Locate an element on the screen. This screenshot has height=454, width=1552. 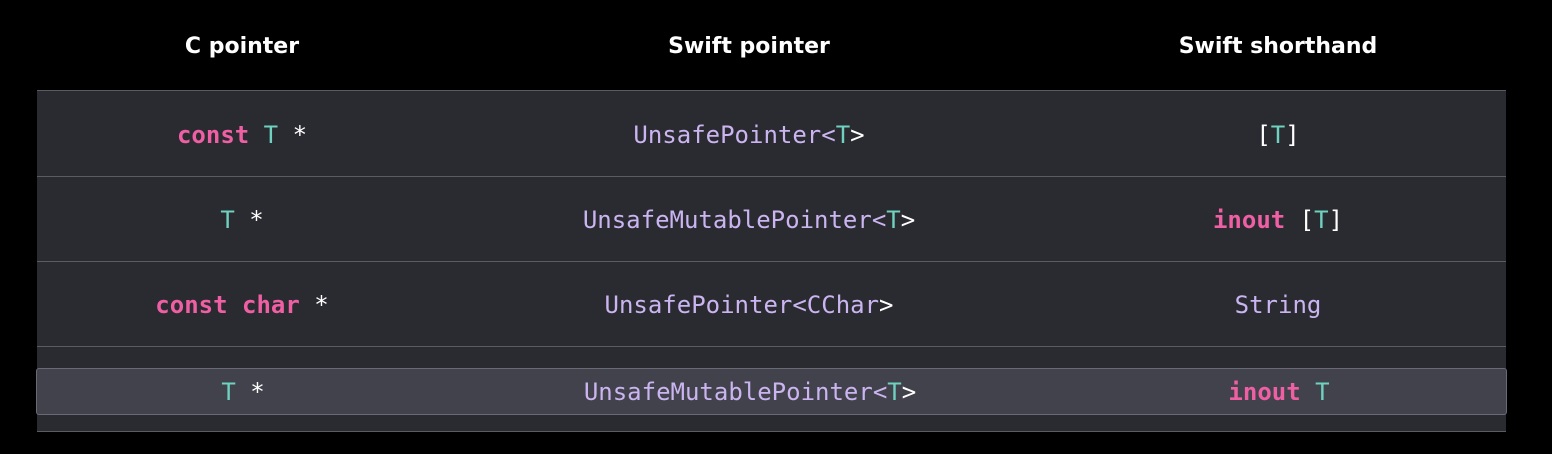
c-pointer-cell: const T * is located at coordinates (242, 135).